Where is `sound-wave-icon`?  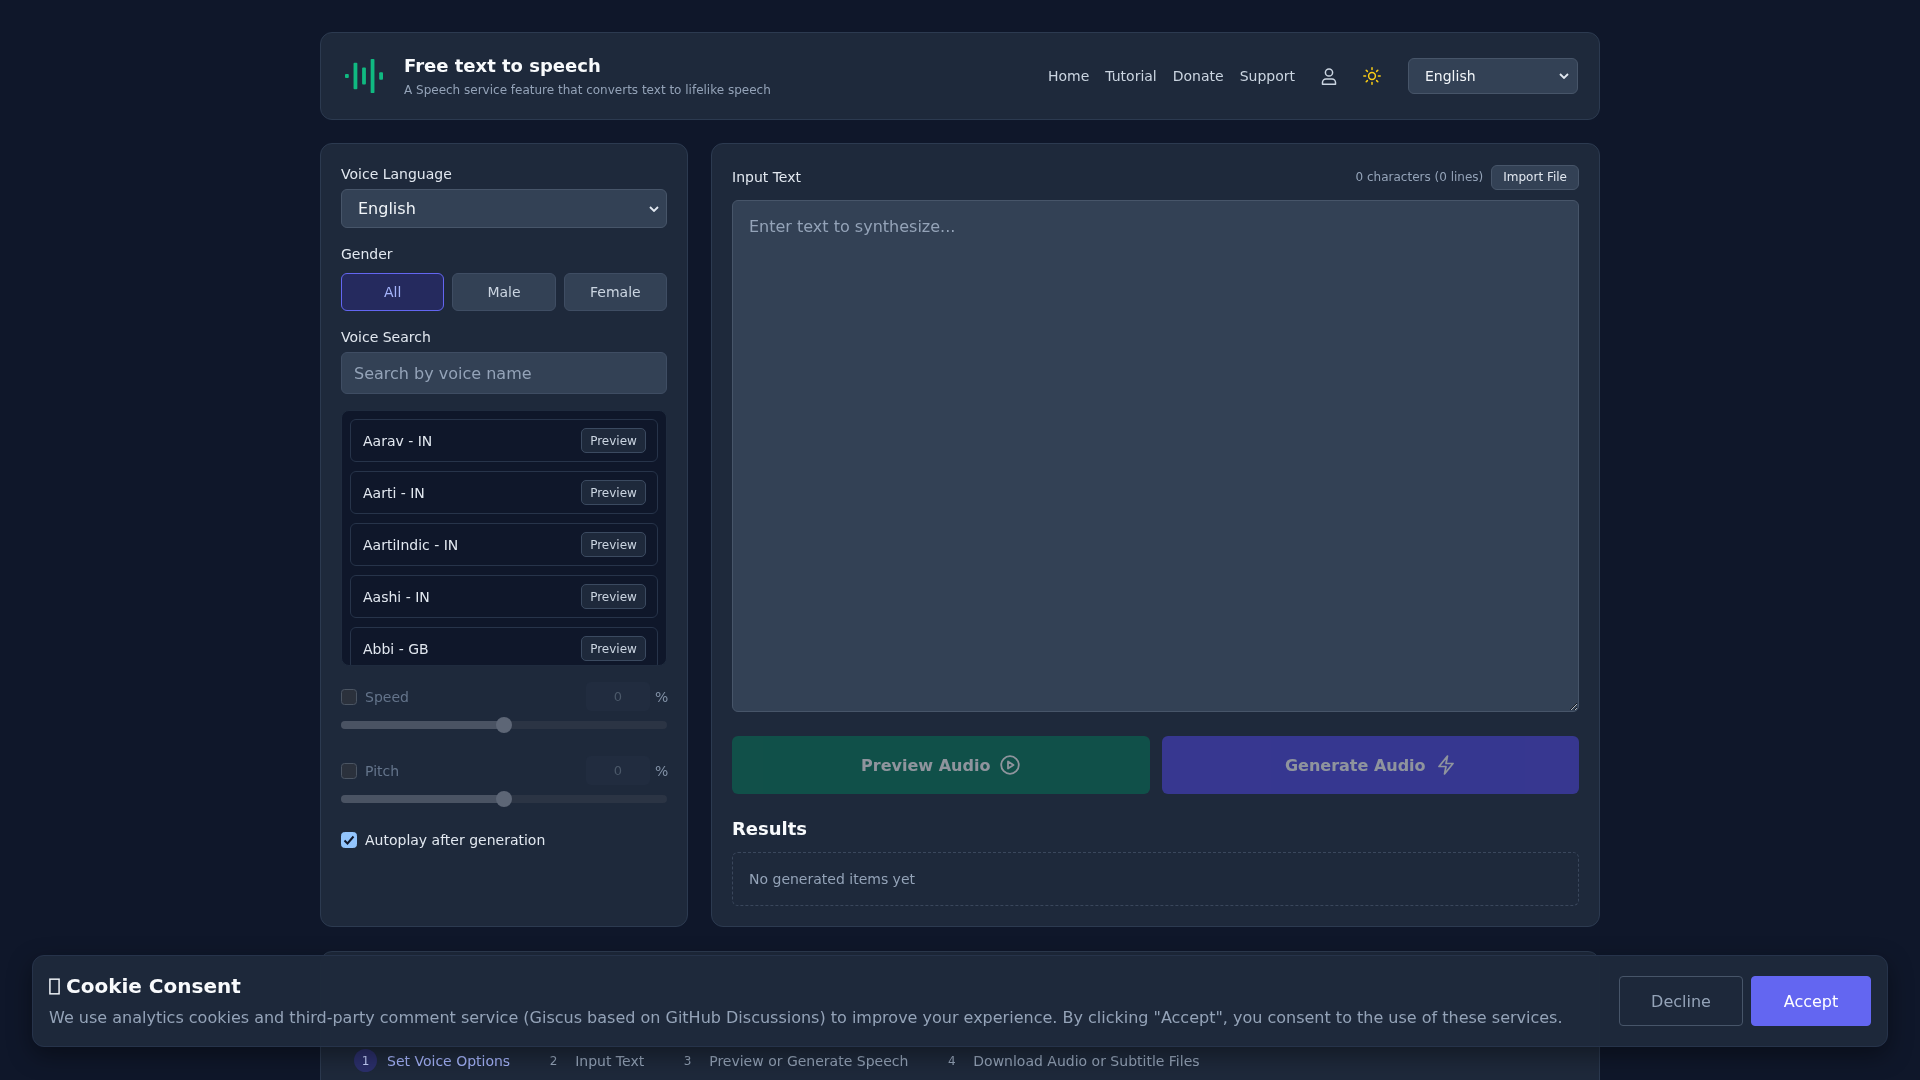 sound-wave-icon is located at coordinates (364, 76).